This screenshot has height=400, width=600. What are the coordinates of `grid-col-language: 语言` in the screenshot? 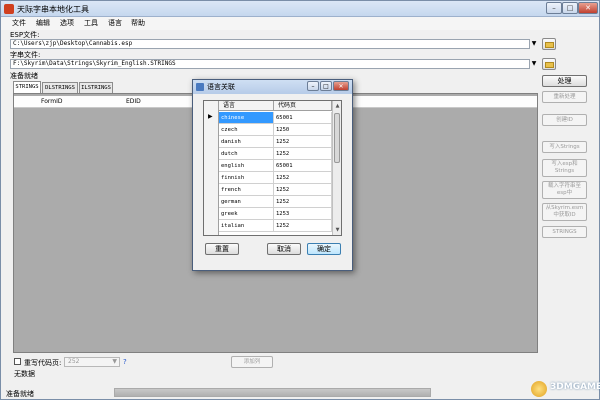 It's located at (246, 106).